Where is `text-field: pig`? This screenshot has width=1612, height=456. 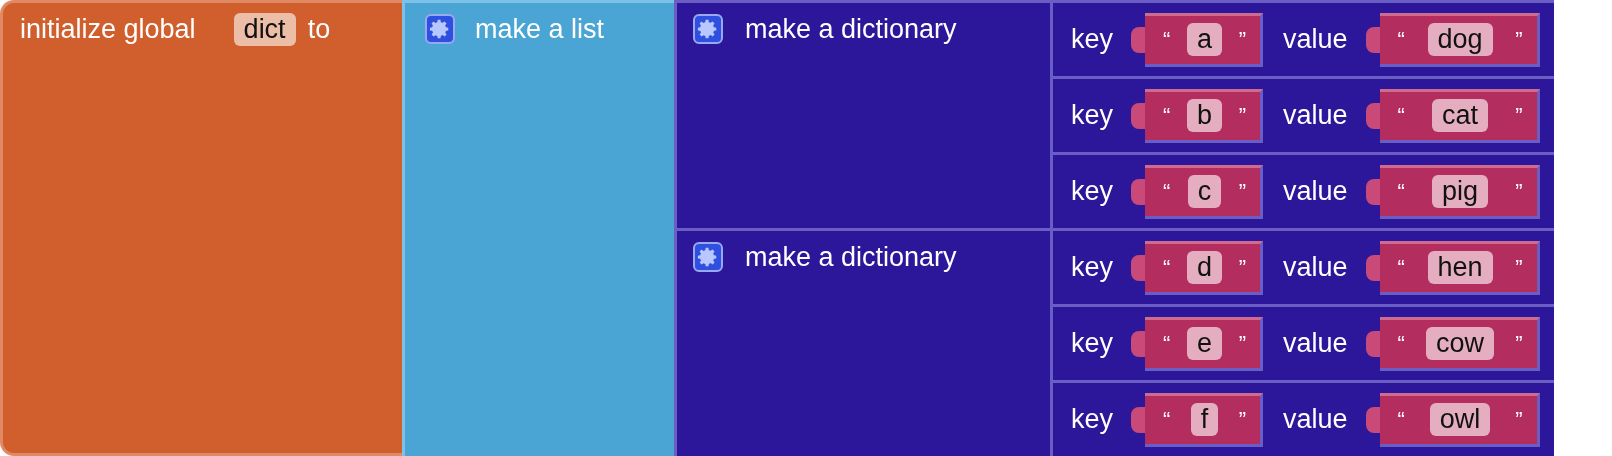 text-field: pig is located at coordinates (1460, 191).